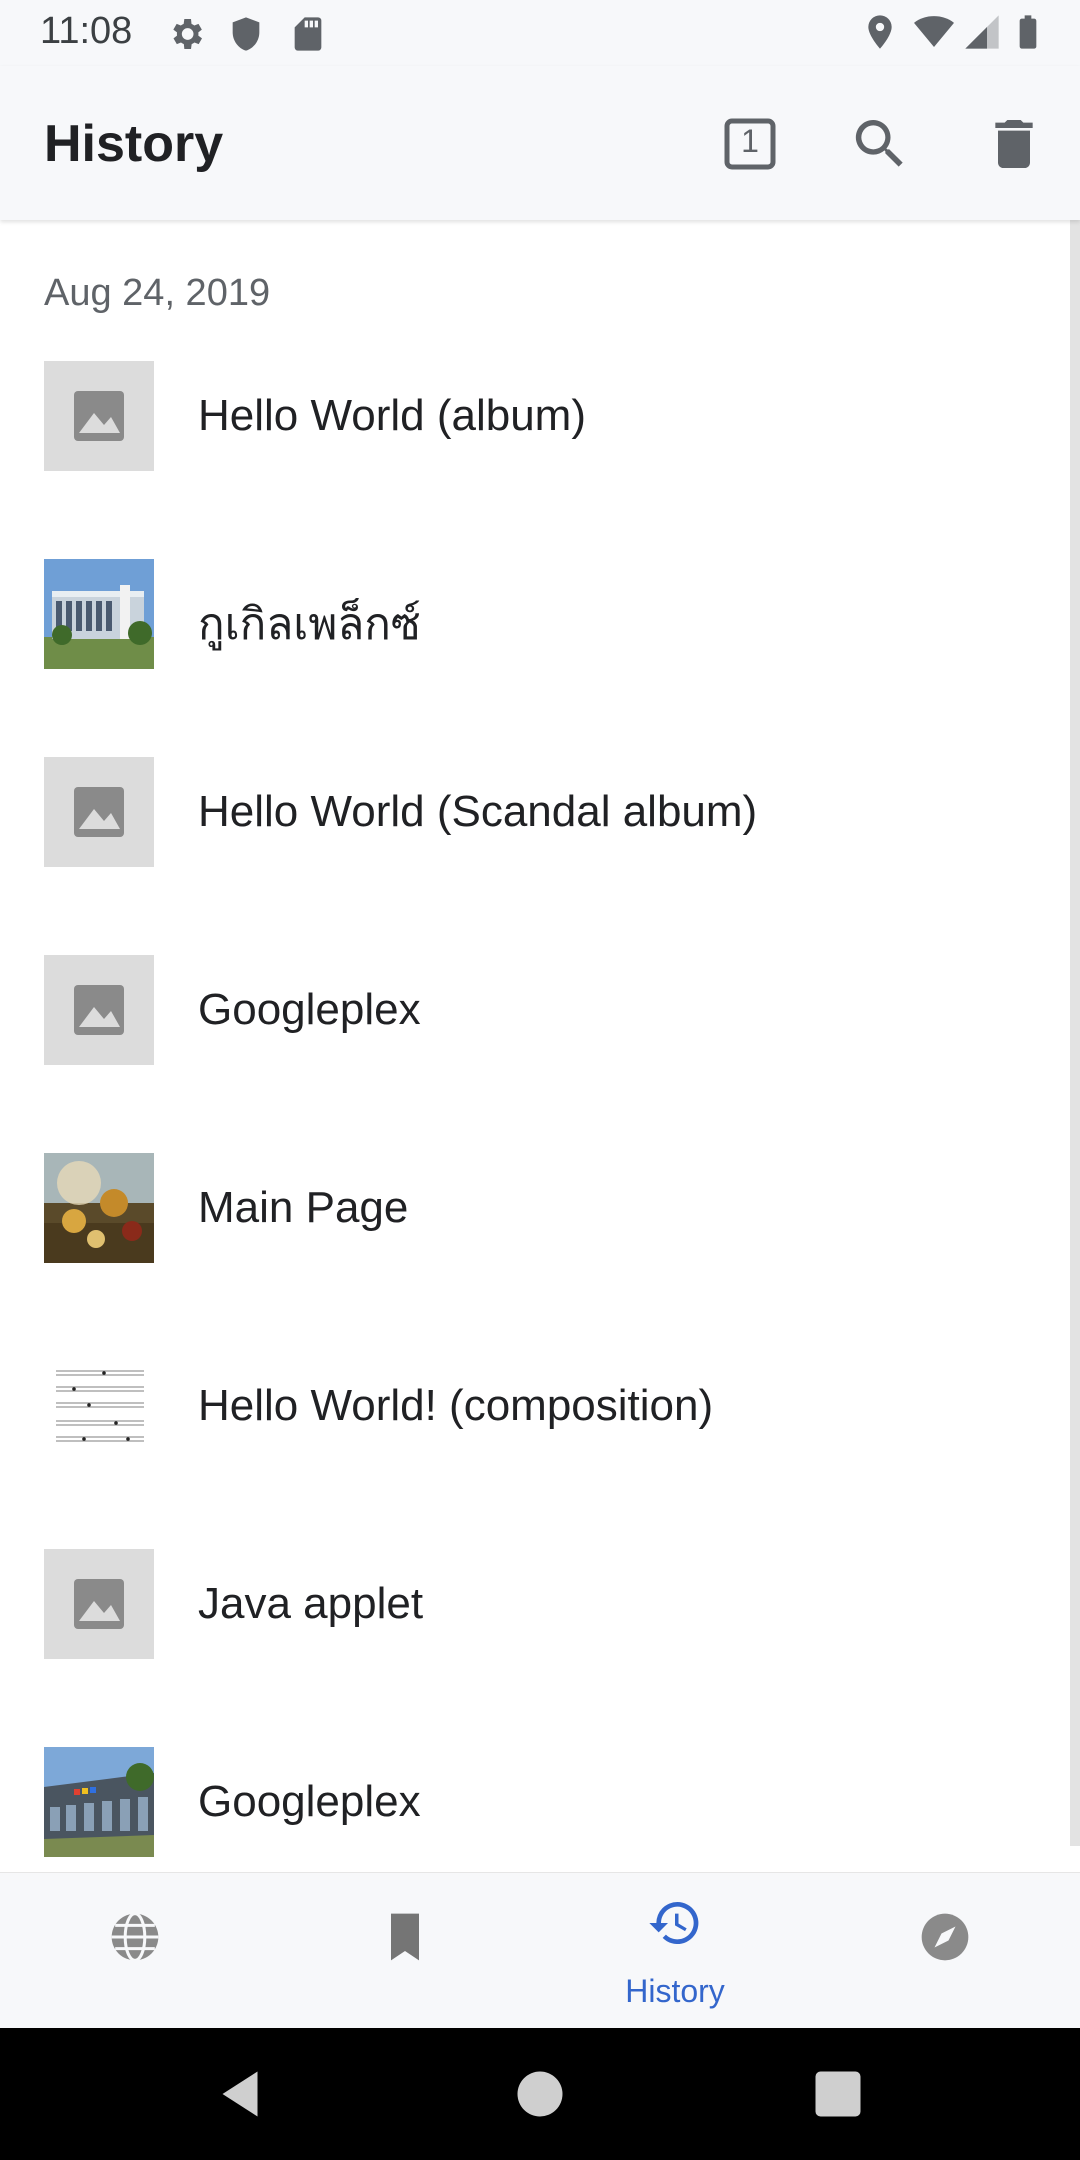  What do you see at coordinates (240, 2094) in the screenshot?
I see `back-icon` at bounding box center [240, 2094].